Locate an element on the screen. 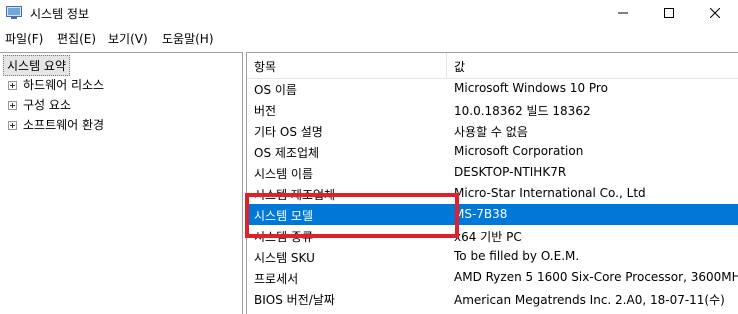 The width and height of the screenshot is (738, 314). row-value: Microsoft Windows 10 Pro is located at coordinates (531, 88).